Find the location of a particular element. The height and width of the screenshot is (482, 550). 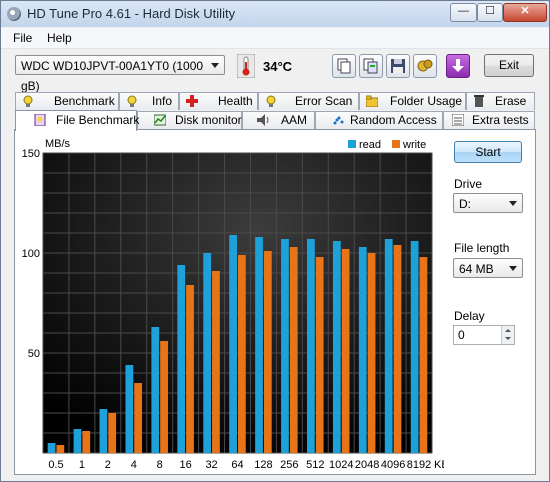

hdtune-app-icon is located at coordinates (14, 14).